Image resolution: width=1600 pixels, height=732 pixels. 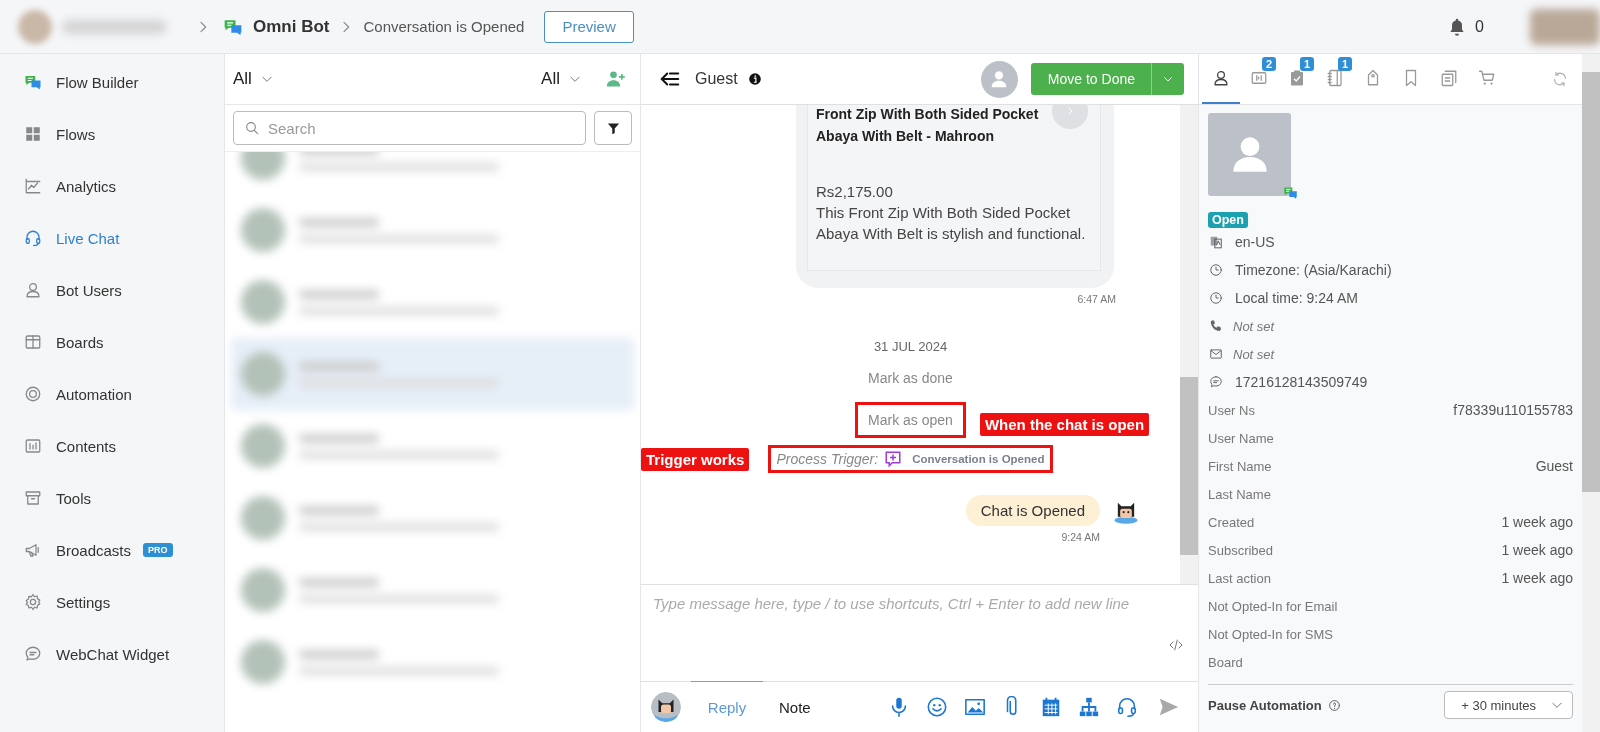 I want to click on help-icon, so click(x=1334, y=705).